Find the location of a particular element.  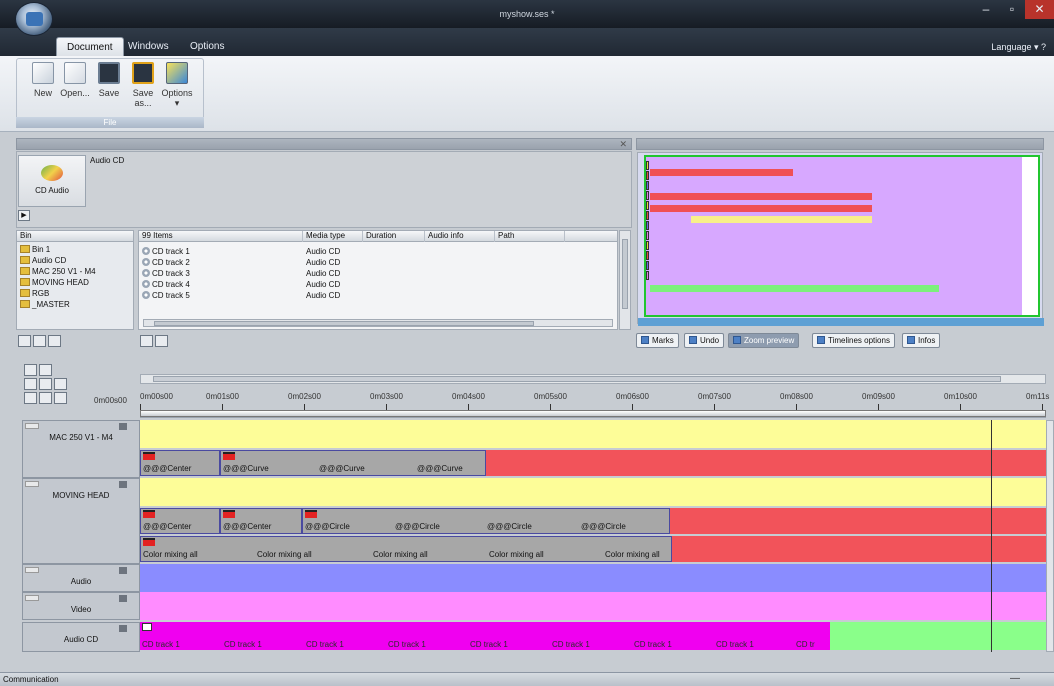

track-name: CD track 3 is located at coordinates (171, 273).